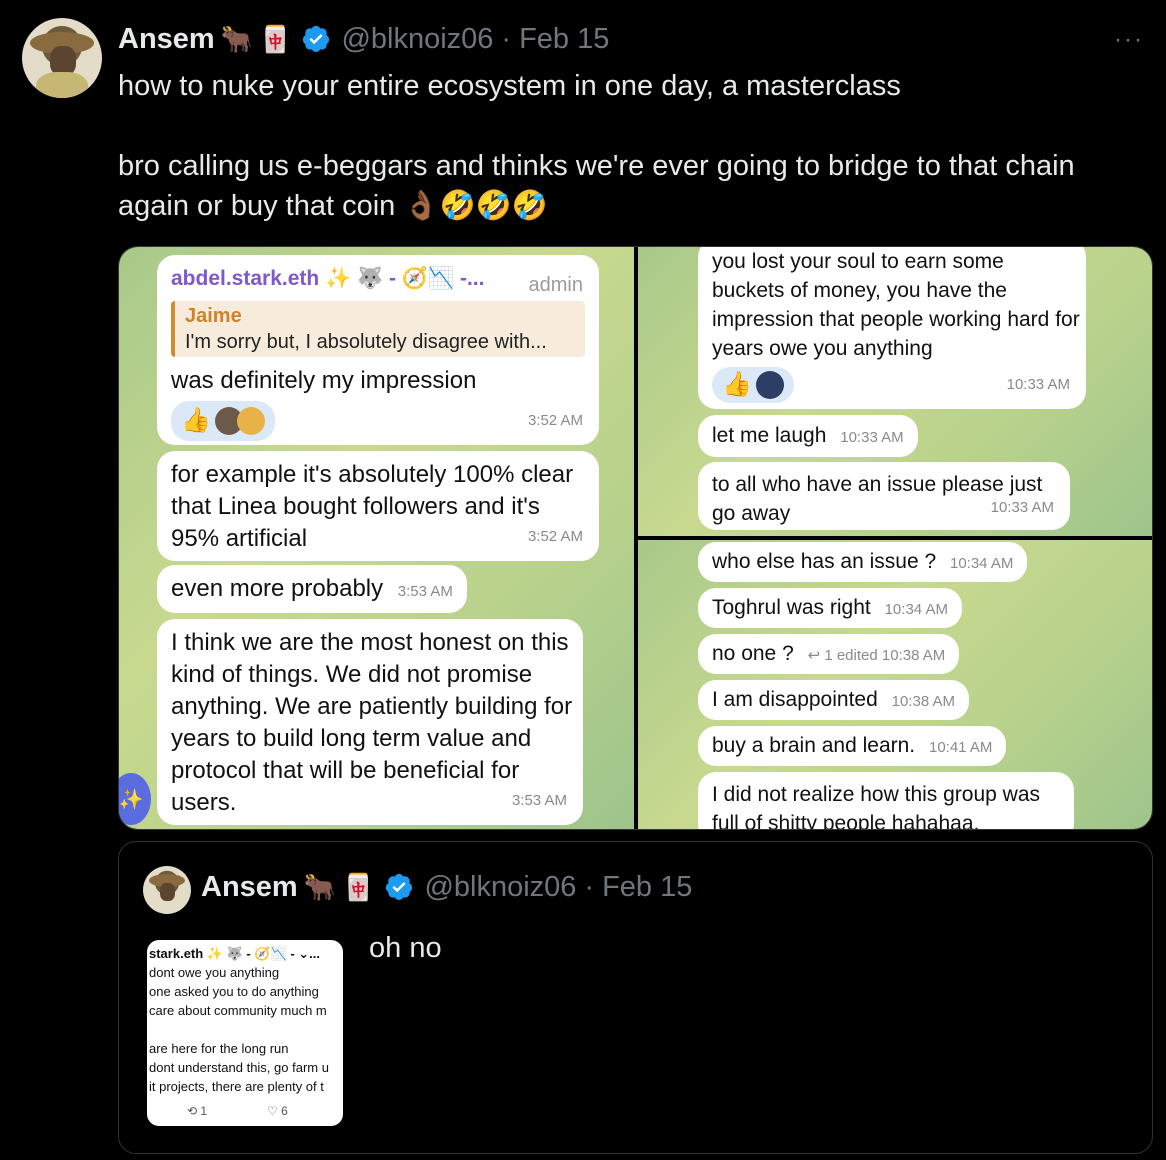  Describe the element at coordinates (555, 285) in the screenshot. I see `admin-badge: admin` at that location.